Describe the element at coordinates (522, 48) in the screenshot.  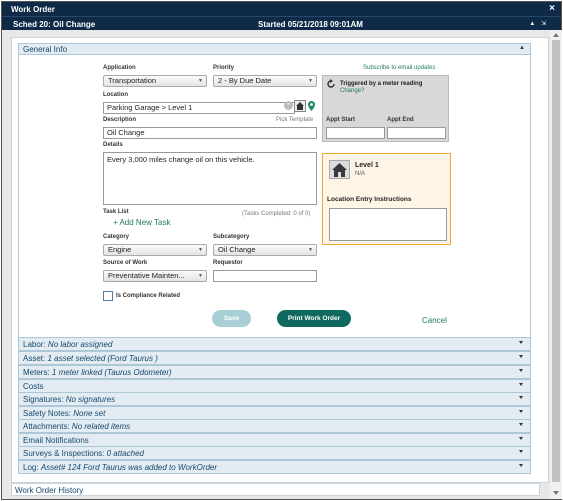
I see `collapse-icon: ▲` at that location.